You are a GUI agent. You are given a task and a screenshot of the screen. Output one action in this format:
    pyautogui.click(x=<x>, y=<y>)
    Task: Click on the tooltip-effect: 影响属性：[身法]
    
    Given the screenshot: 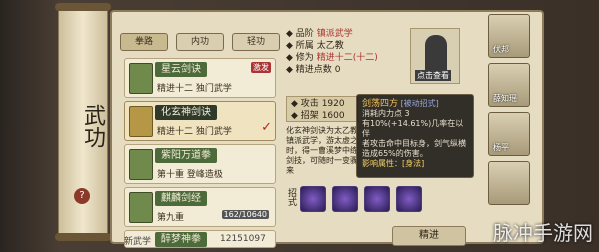 What is the action you would take?
    pyautogui.click(x=393, y=163)
    